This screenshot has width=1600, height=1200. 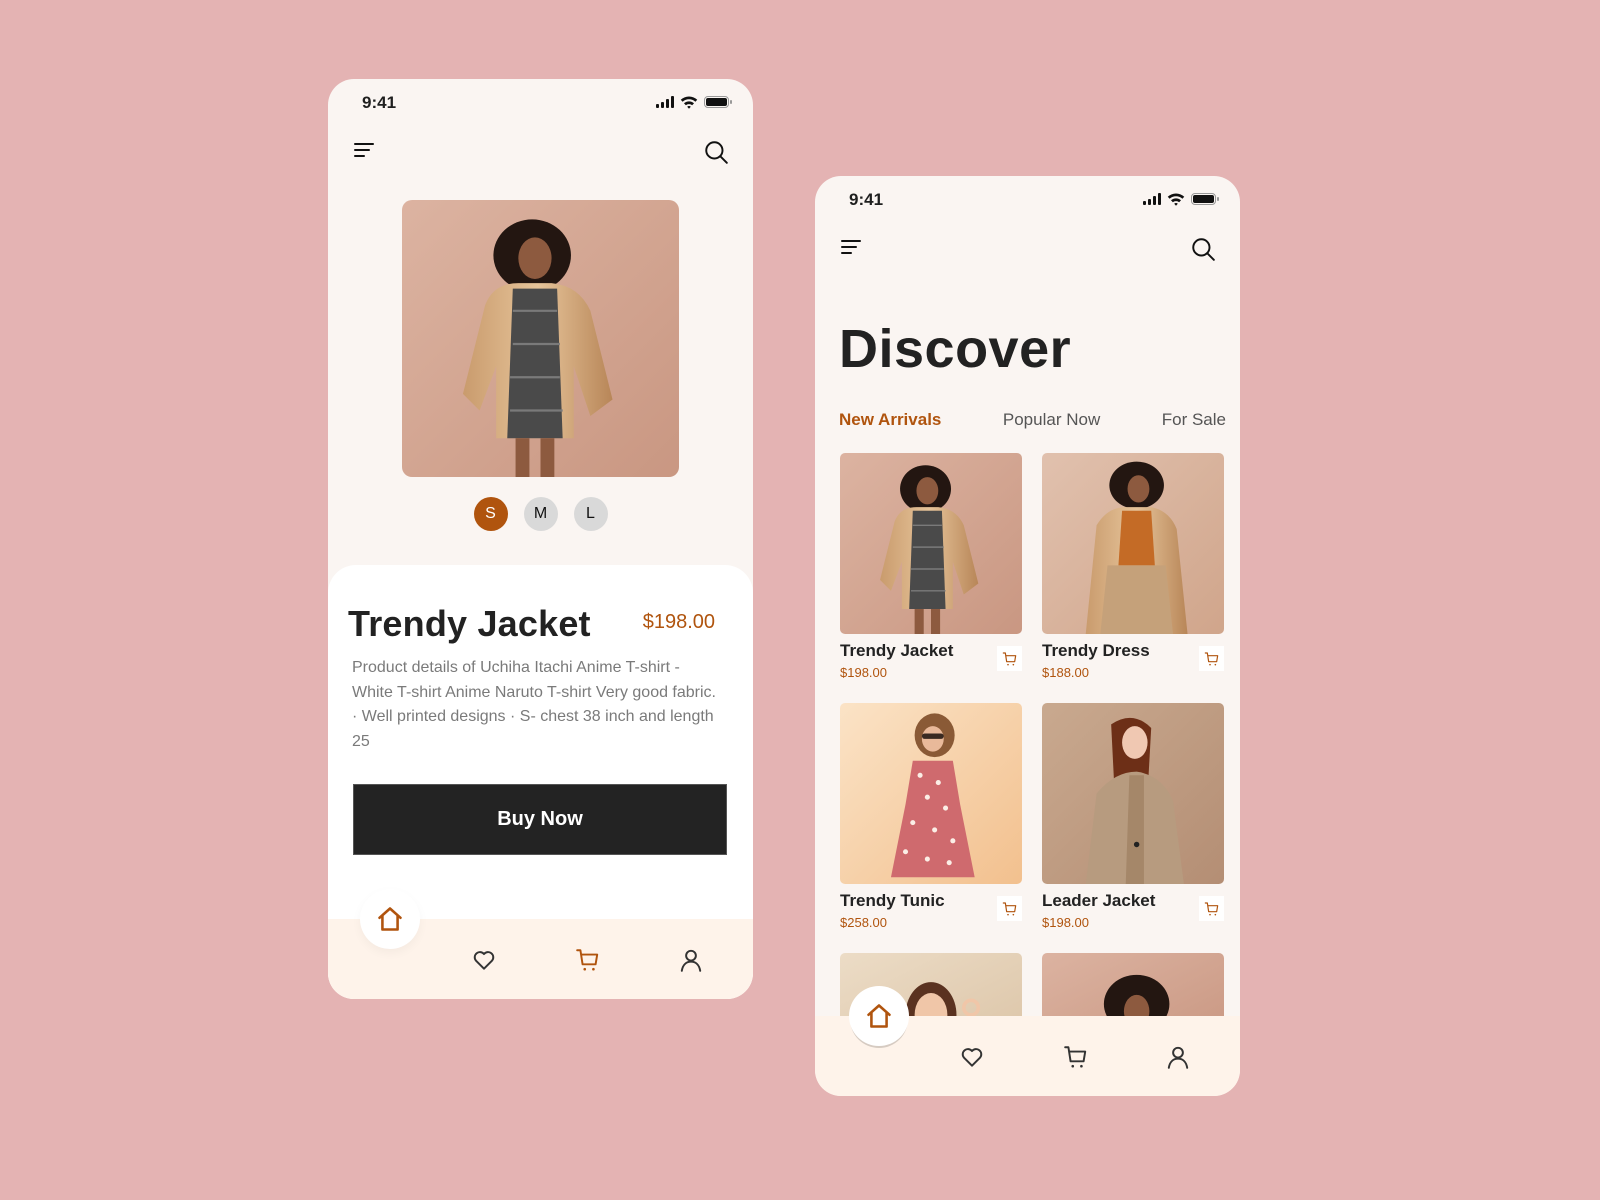 I want to click on size-option-m: M, so click(x=540, y=514).